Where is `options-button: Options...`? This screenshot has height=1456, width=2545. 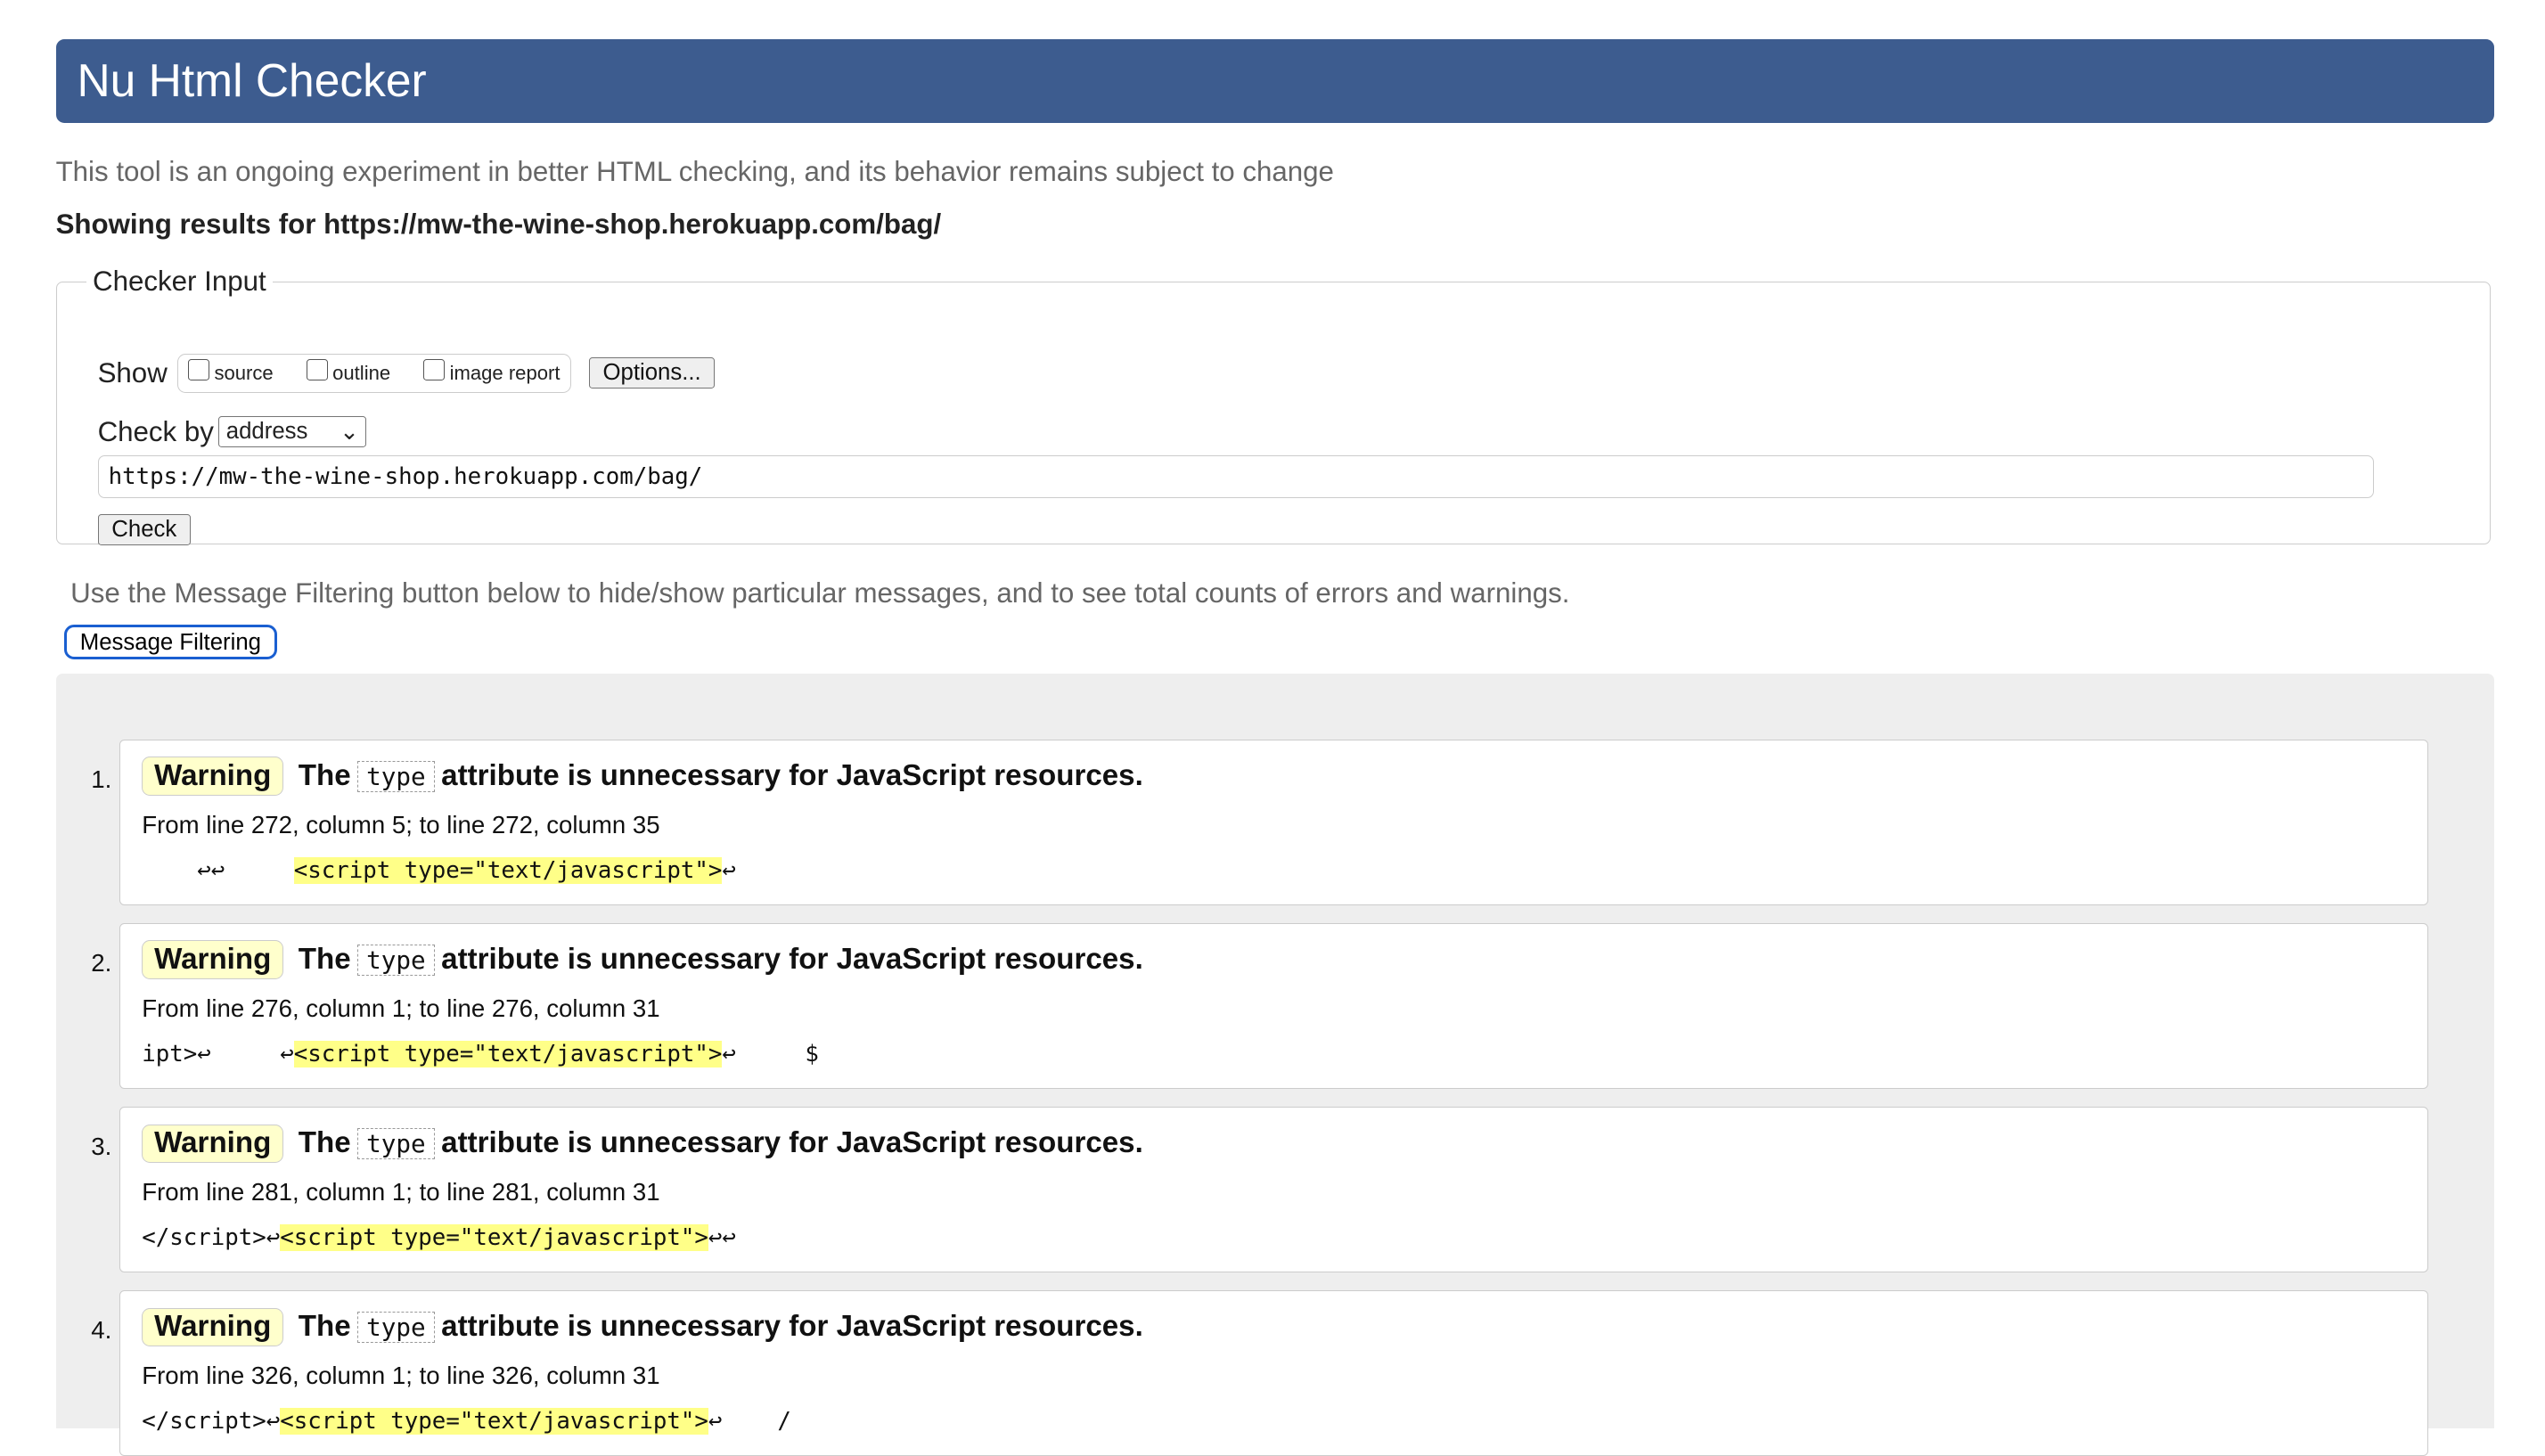
options-button: Options... is located at coordinates (652, 373).